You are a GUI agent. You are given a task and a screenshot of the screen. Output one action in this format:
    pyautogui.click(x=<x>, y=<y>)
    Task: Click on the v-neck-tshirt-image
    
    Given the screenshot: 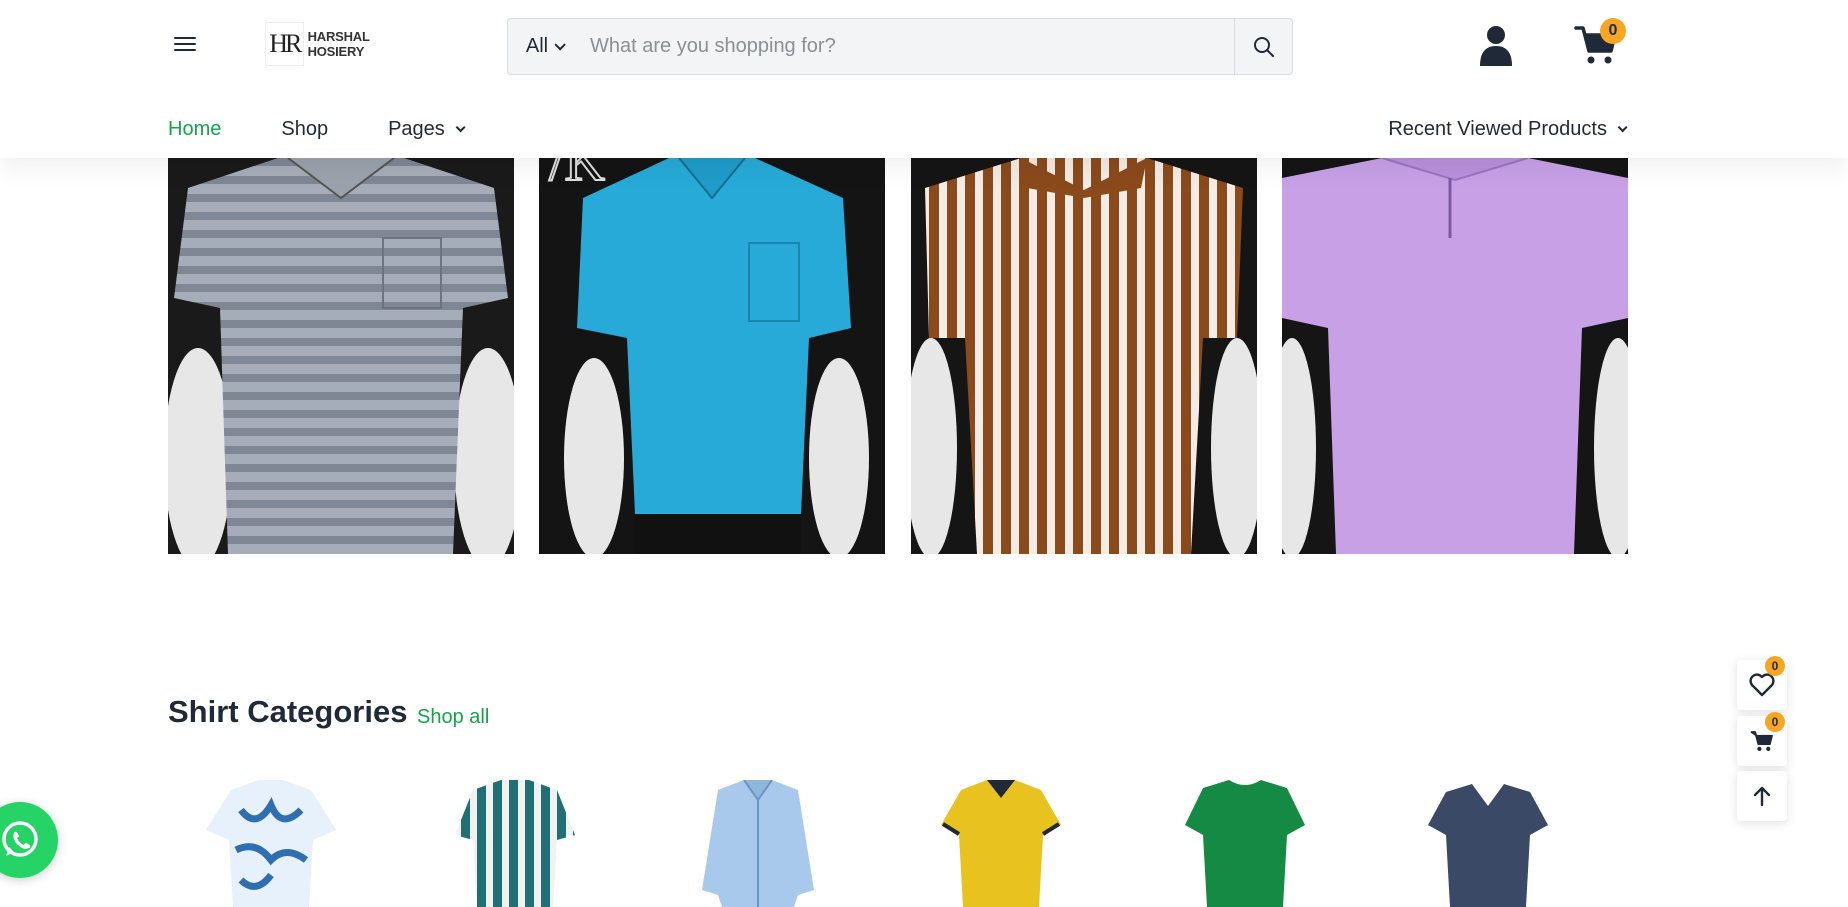 What is the action you would take?
    pyautogui.click(x=1488, y=845)
    